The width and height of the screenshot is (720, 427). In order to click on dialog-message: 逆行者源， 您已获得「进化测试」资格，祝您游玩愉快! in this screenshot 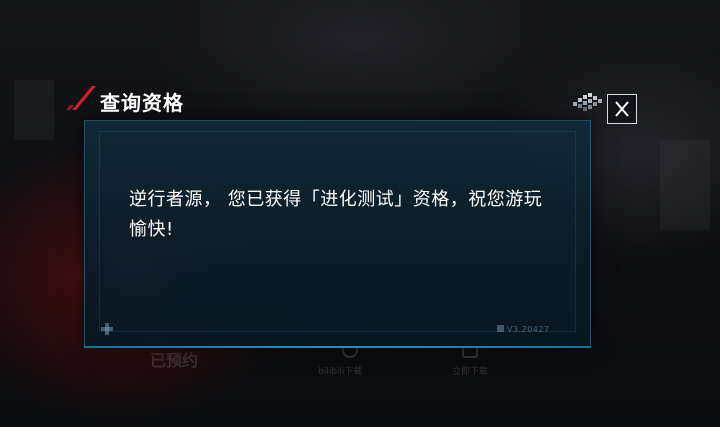, I will do `click(336, 214)`.